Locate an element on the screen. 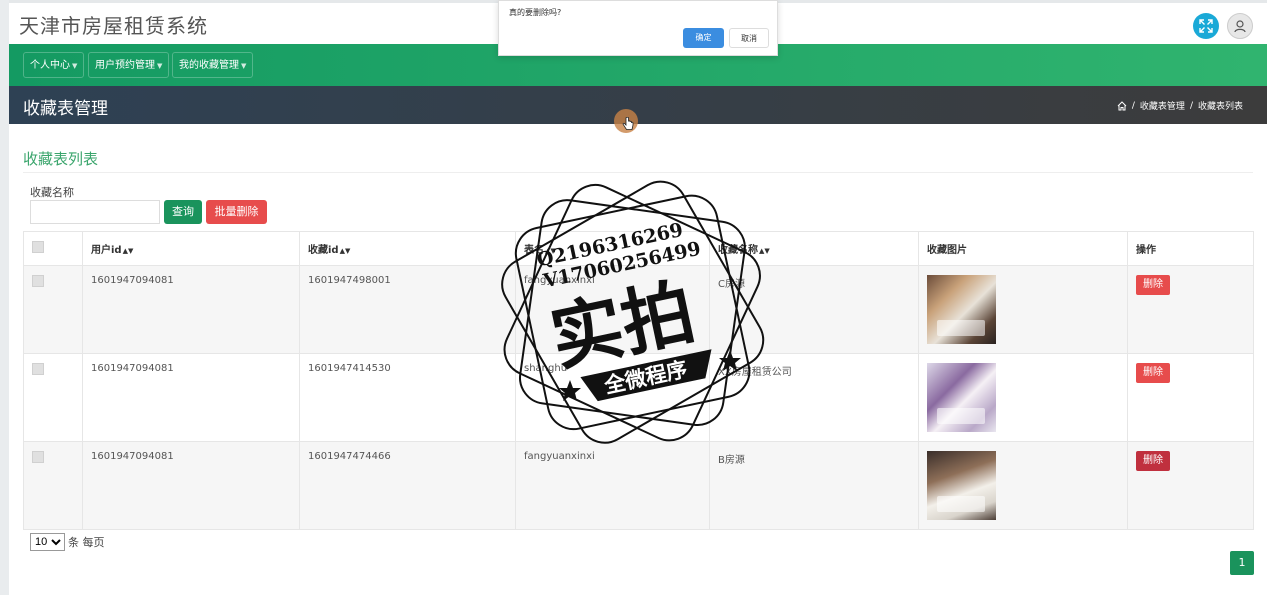 The height and width of the screenshot is (595, 1267). mouse-cursor is located at coordinates (626, 121).